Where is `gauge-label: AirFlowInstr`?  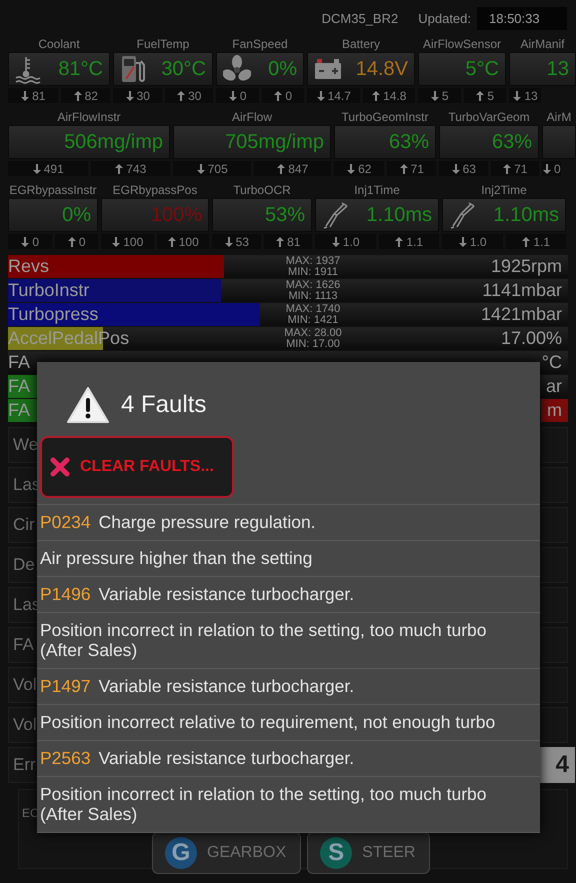
gauge-label: AirFlowInstr is located at coordinates (89, 117).